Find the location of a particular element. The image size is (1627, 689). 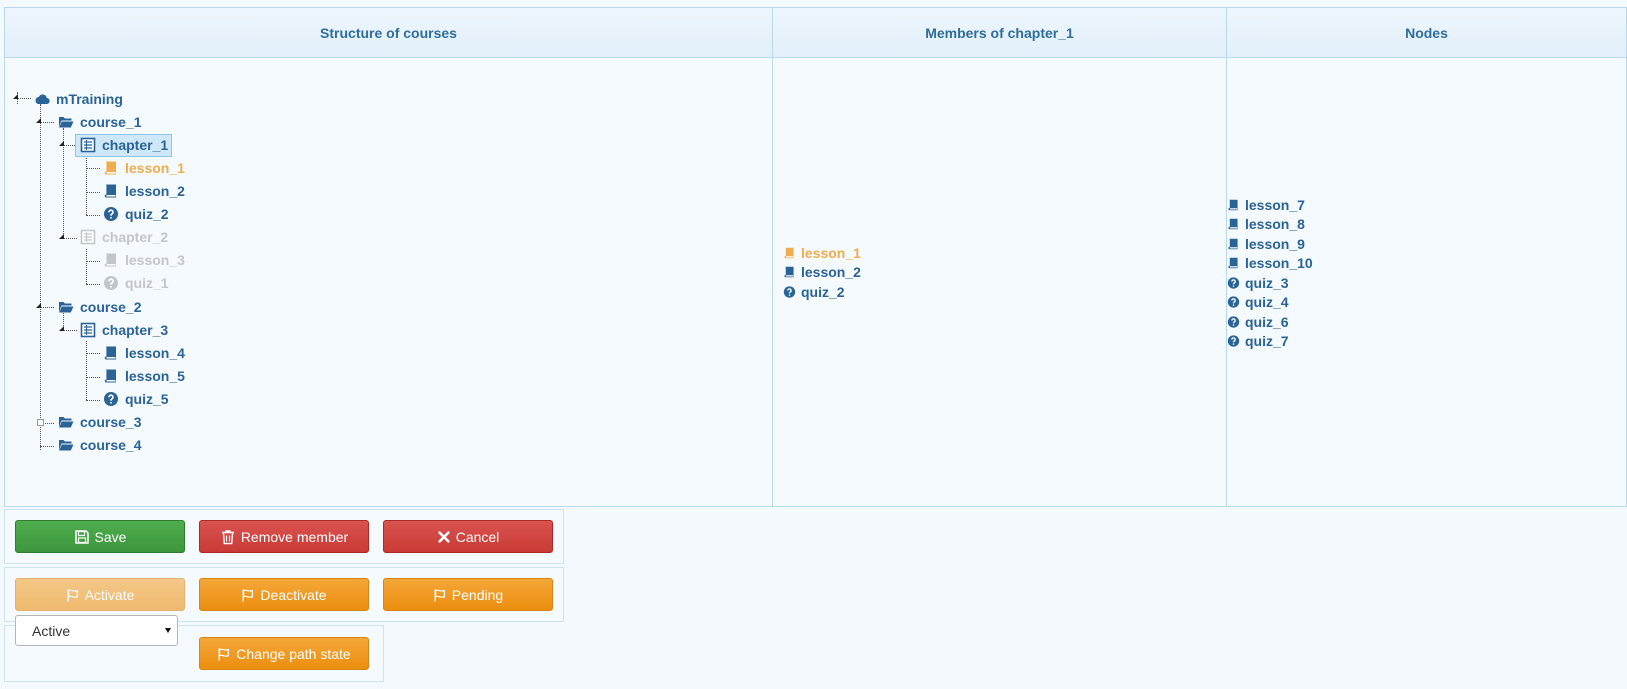

structure-column-header: Structure of courses is located at coordinates (388, 33).